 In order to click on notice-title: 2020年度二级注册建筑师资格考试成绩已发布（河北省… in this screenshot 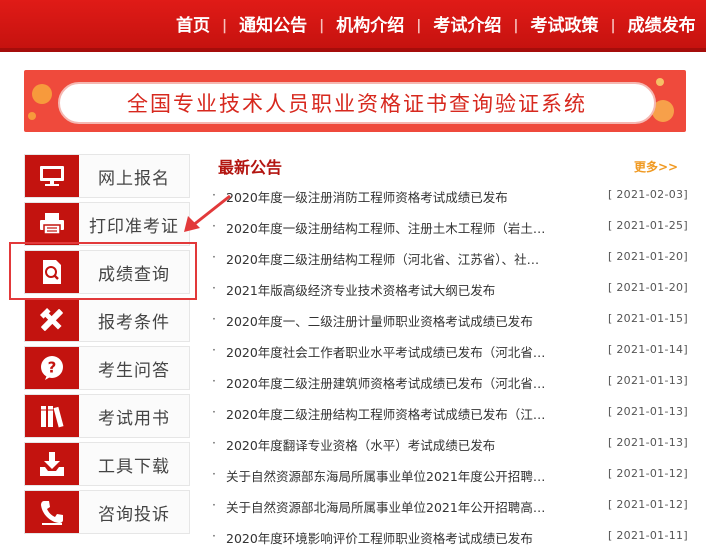, I will do `click(401, 382)`.